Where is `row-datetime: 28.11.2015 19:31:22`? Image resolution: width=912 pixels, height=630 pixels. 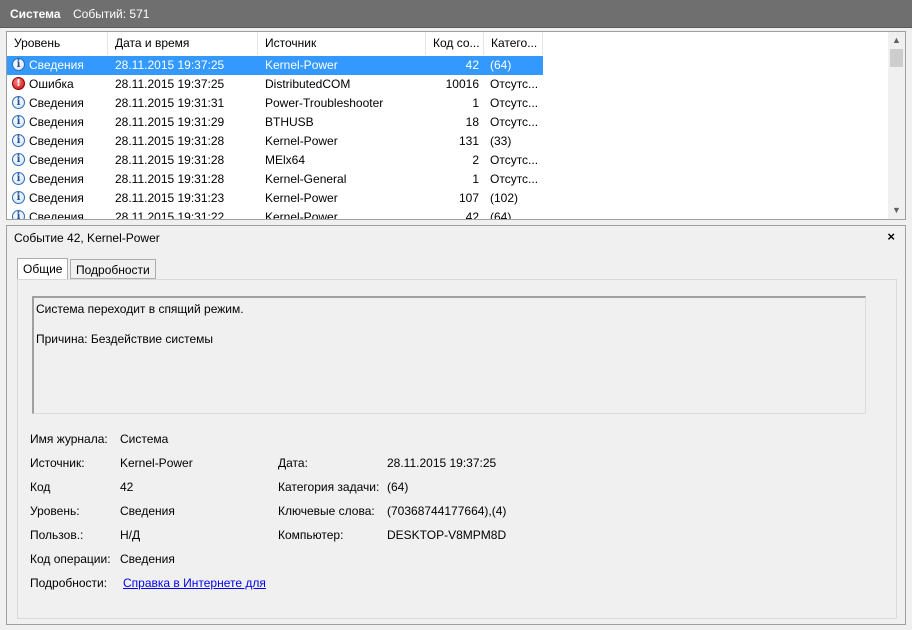 row-datetime: 28.11.2015 19:31:22 is located at coordinates (170, 215).